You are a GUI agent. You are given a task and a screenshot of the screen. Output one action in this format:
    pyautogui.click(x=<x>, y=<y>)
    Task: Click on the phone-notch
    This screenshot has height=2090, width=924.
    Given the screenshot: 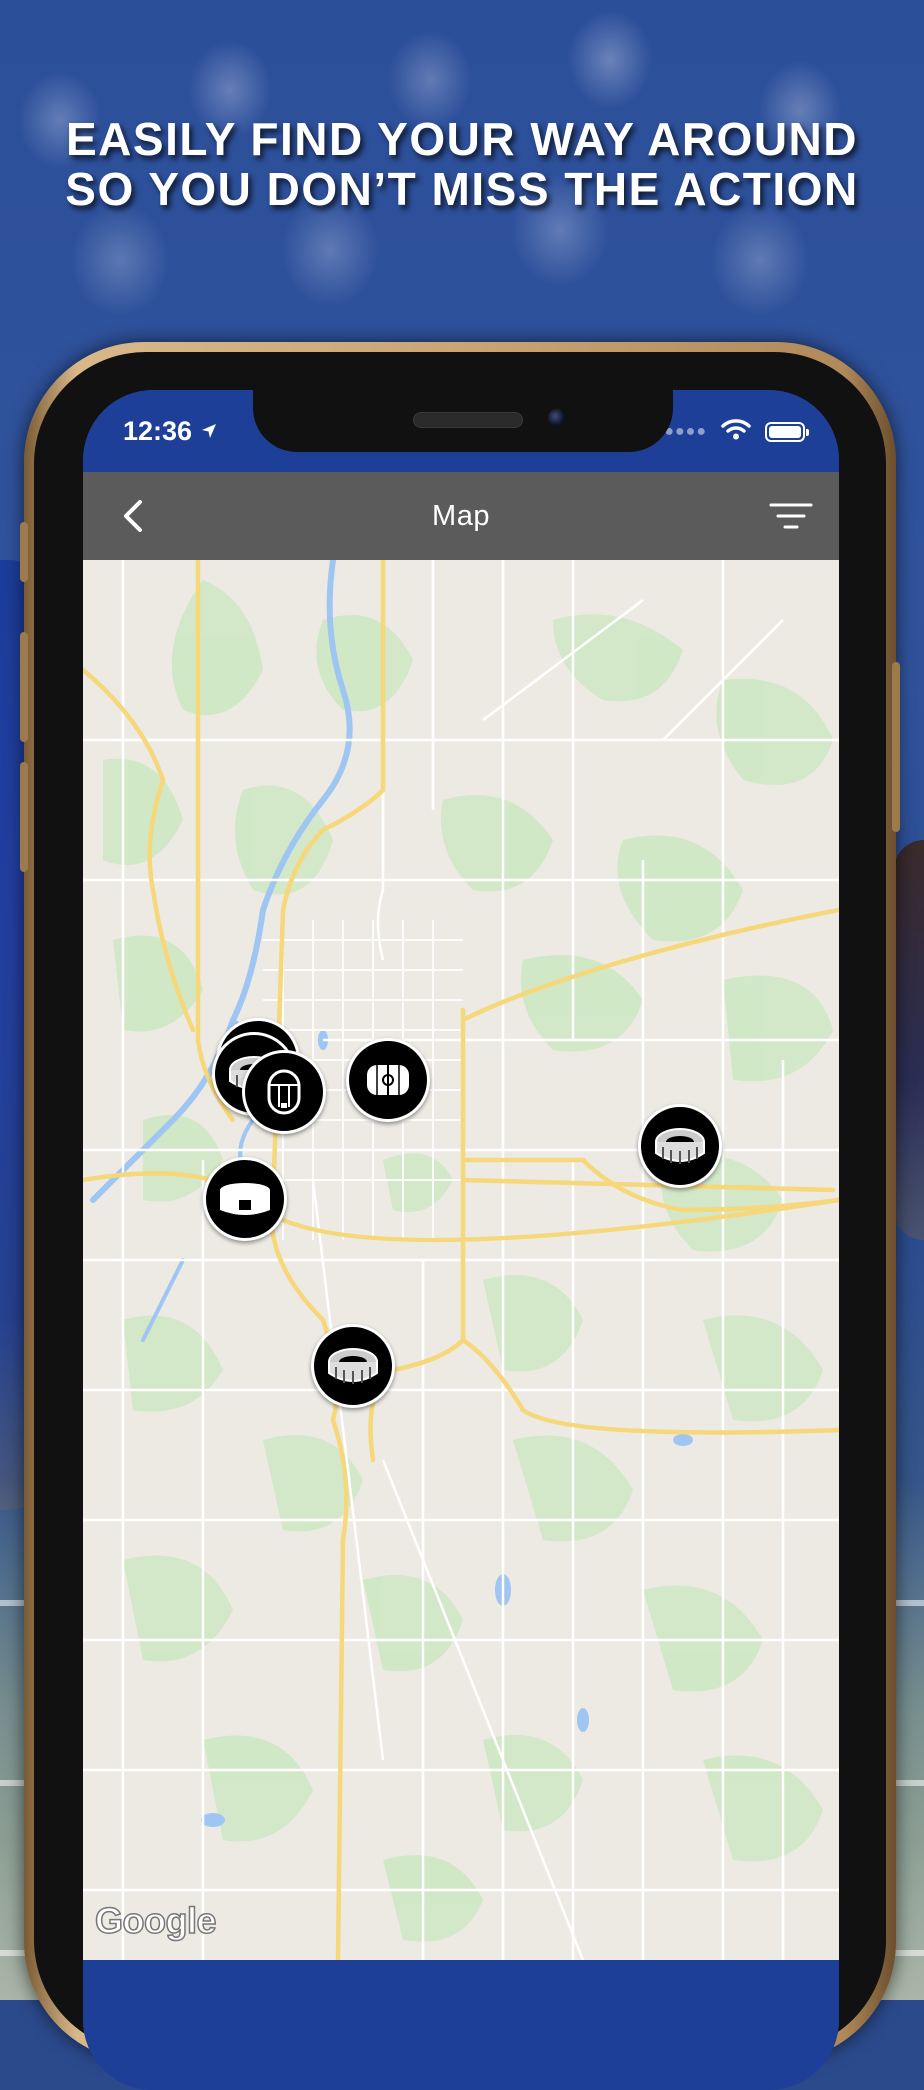 What is the action you would take?
    pyautogui.click(x=463, y=421)
    